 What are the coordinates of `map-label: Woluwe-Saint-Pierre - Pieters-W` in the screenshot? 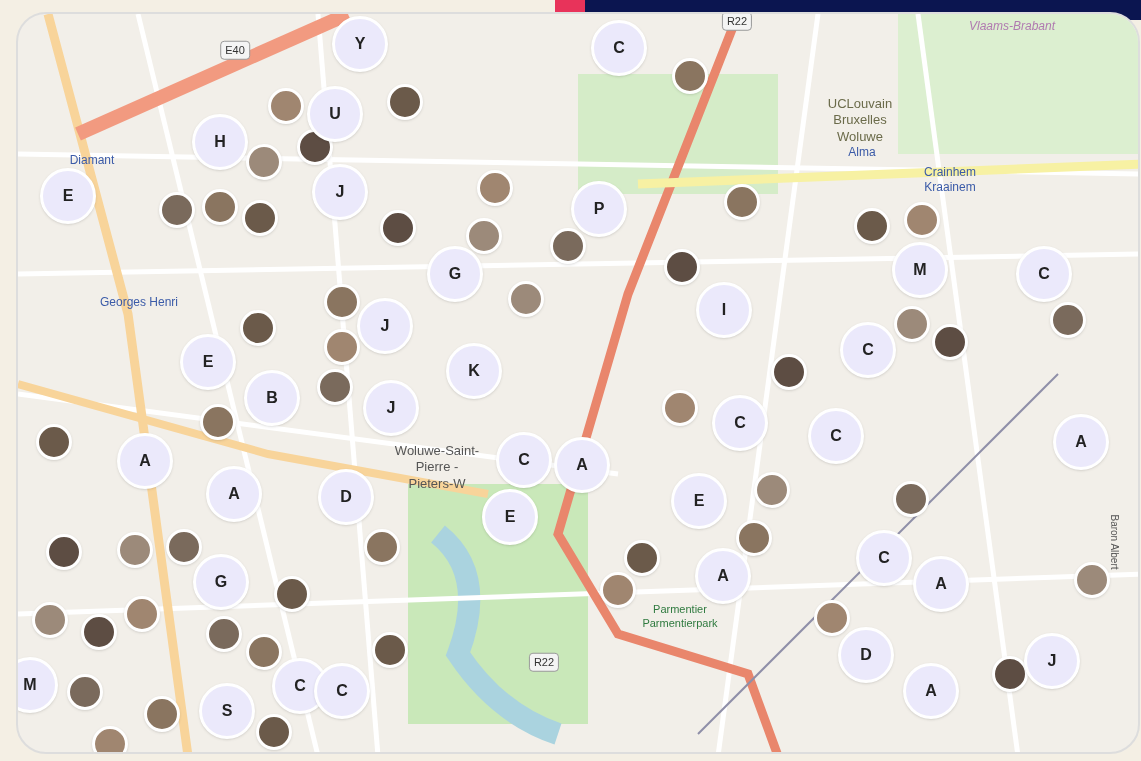 It's located at (437, 467).